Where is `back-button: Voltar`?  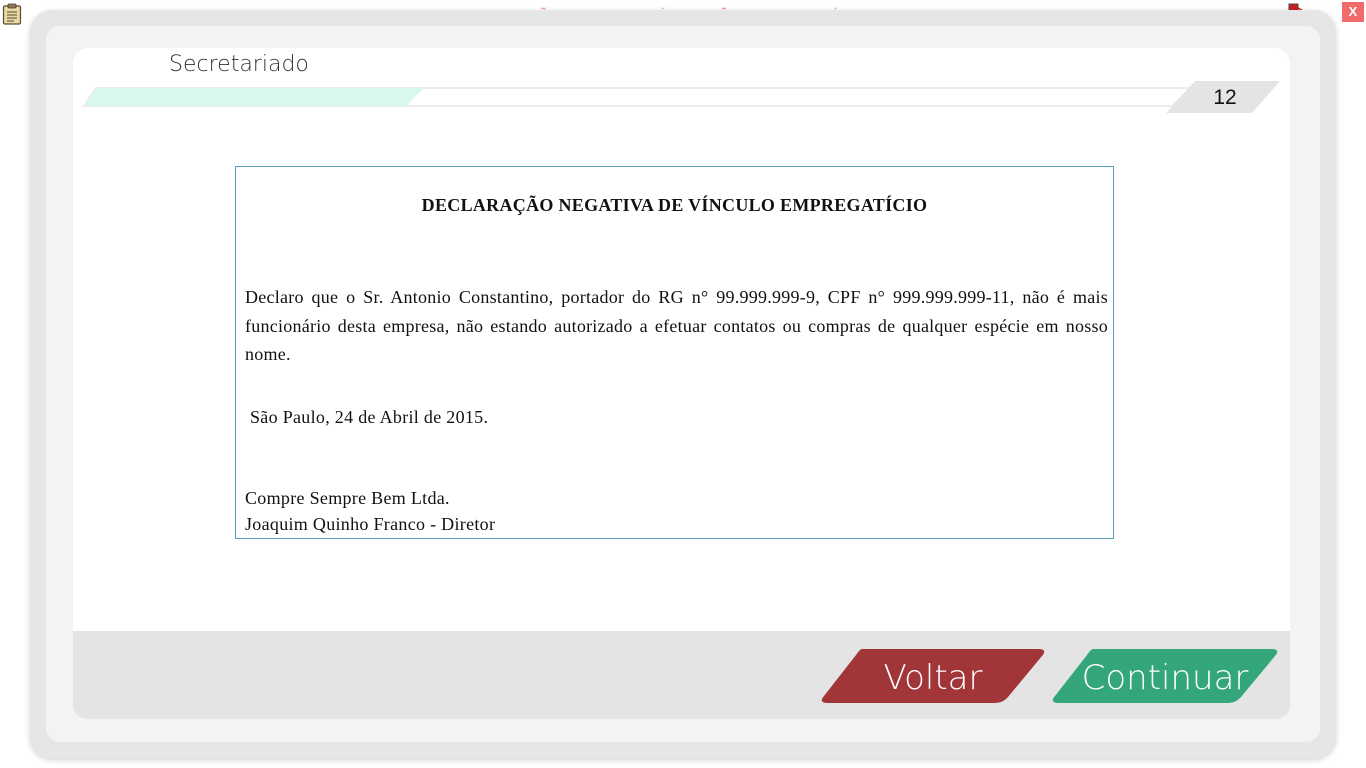
back-button: Voltar is located at coordinates (933, 676).